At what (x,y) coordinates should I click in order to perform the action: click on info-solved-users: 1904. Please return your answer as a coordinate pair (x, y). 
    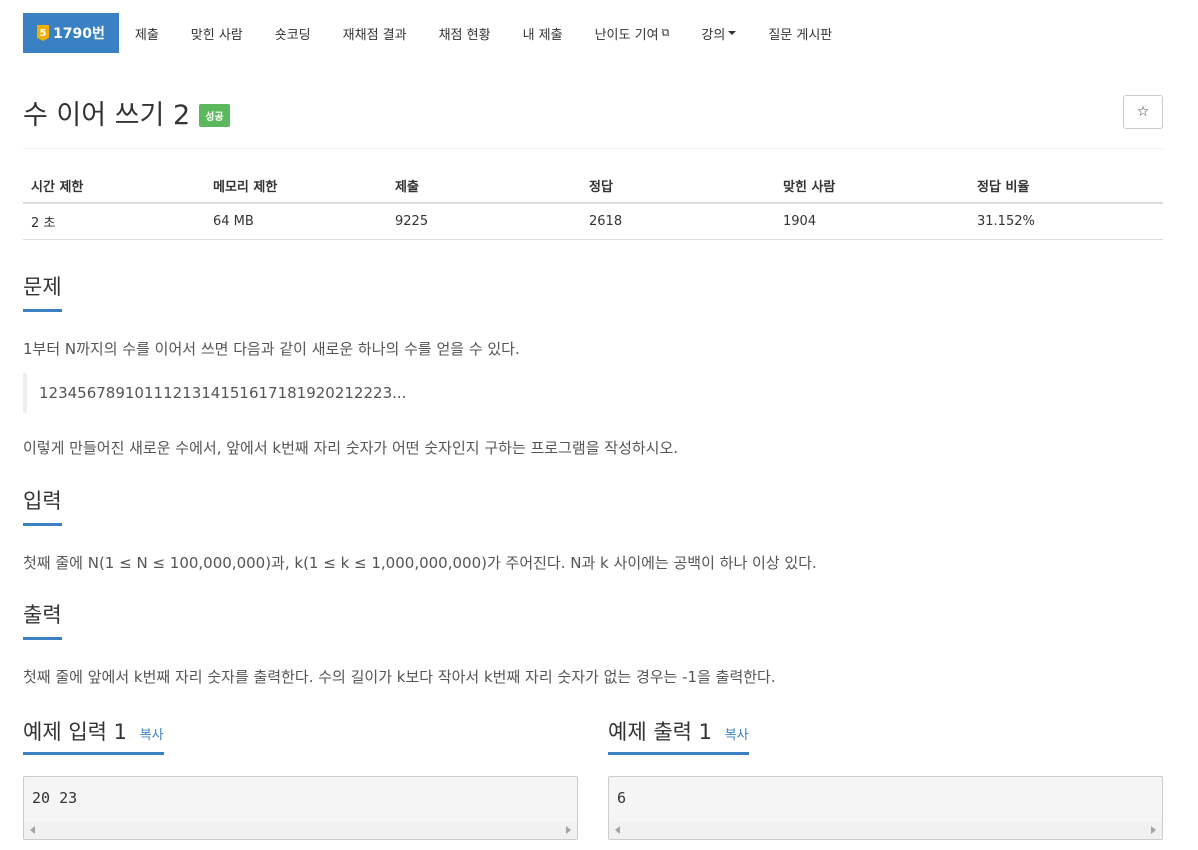
    Looking at the image, I should click on (872, 221).